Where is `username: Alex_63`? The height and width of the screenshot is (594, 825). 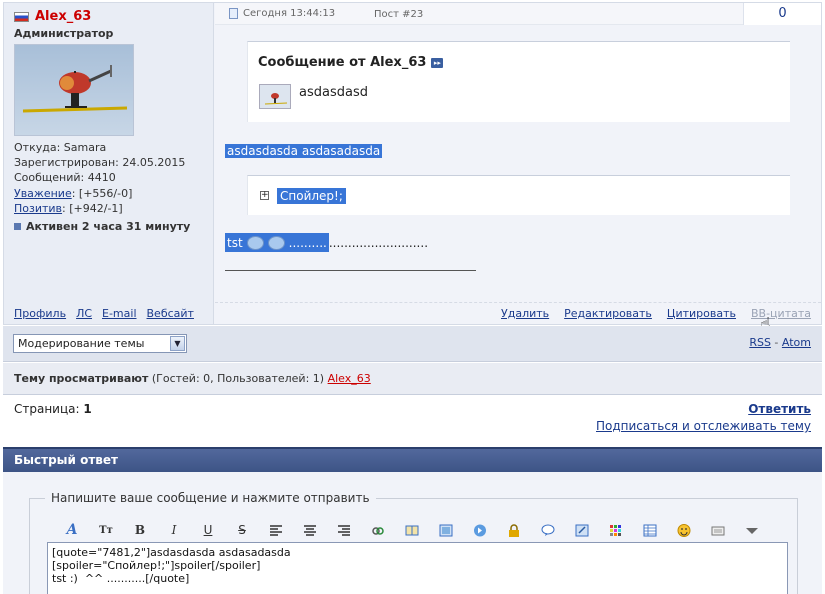
username: Alex_63 is located at coordinates (52, 16).